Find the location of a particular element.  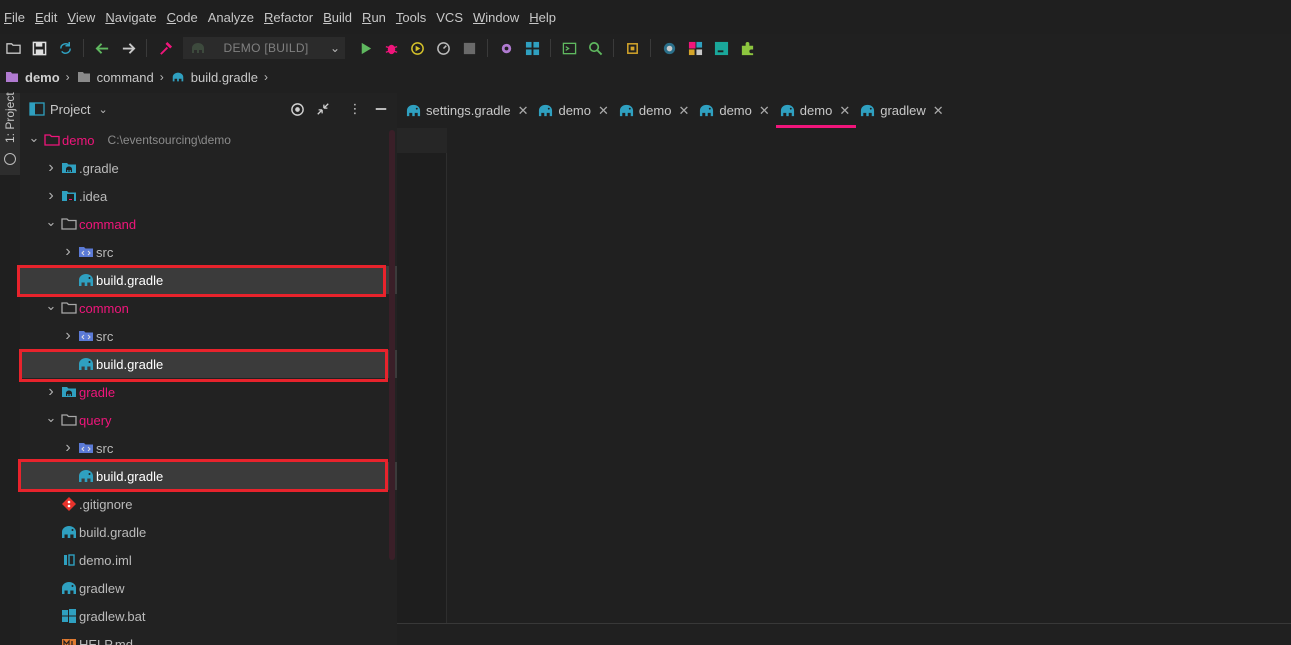

open-folder-icon is located at coordinates (13, 48).